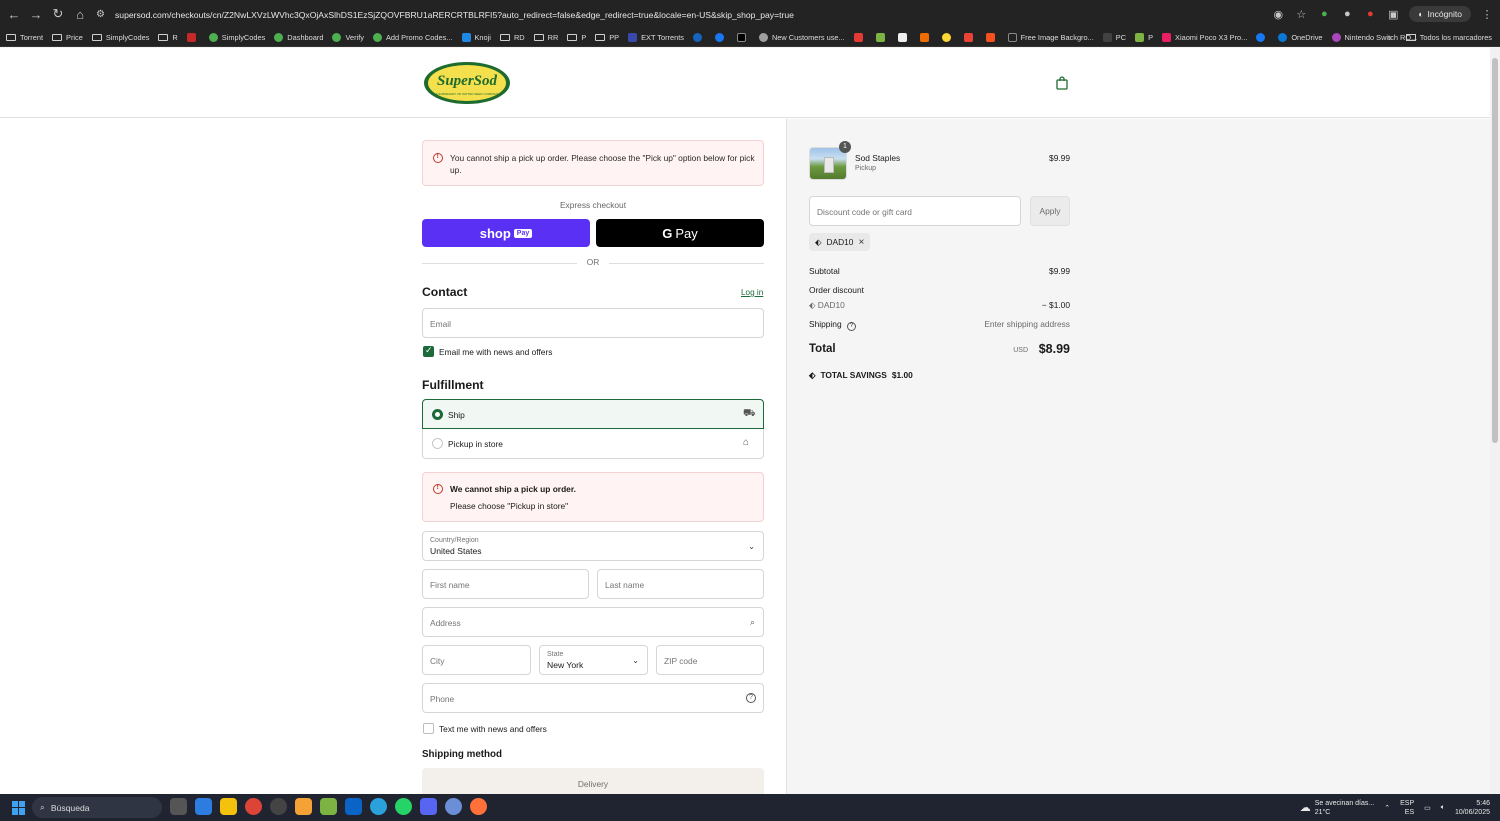  I want to click on bookmark-item: Verify, so click(348, 37).